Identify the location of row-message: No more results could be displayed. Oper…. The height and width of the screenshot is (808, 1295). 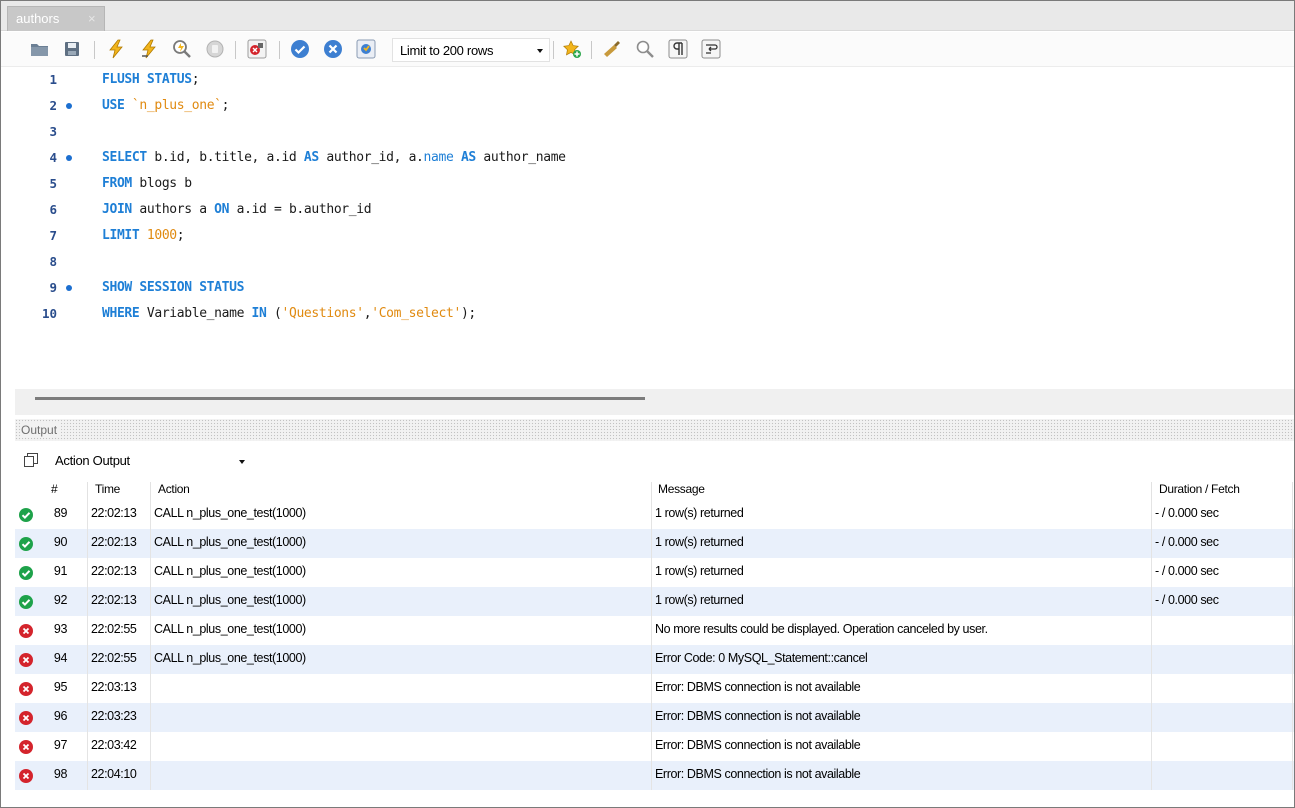
(821, 629).